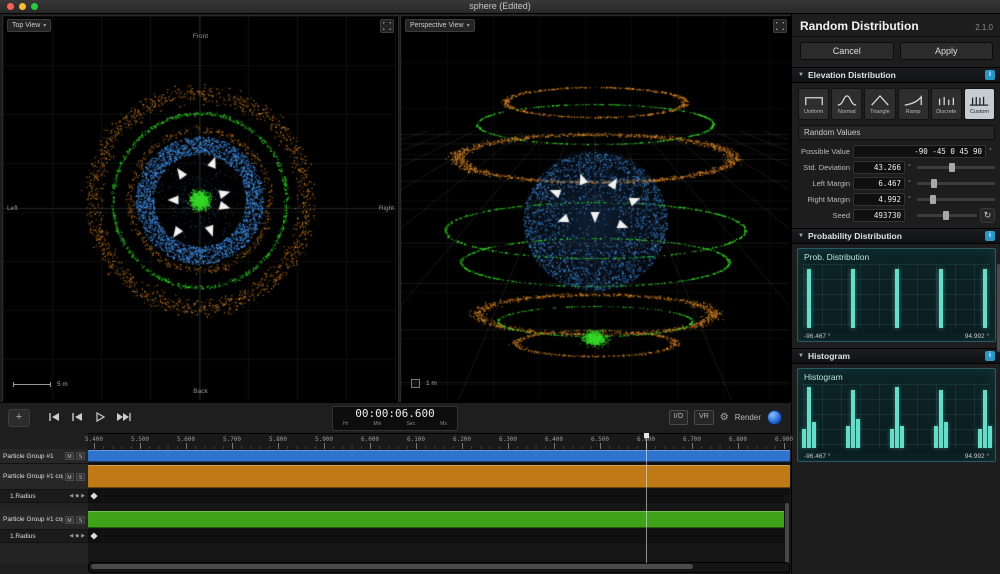 This screenshot has height=574, width=1000. I want to click on mode-button-normal: Normal, so click(847, 104).